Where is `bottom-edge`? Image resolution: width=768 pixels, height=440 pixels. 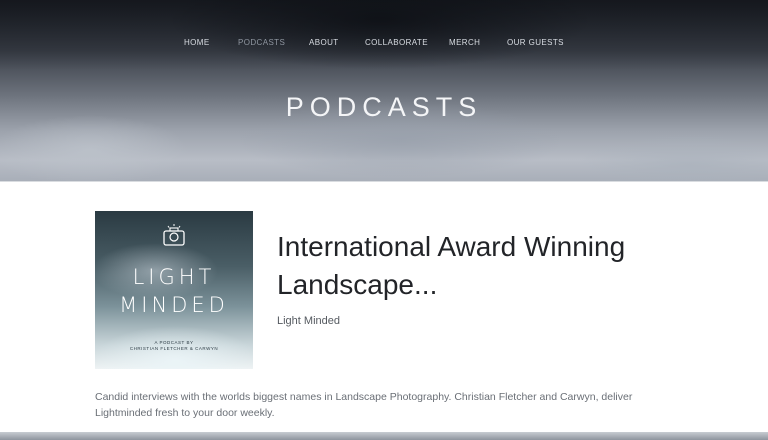
bottom-edge is located at coordinates (384, 436).